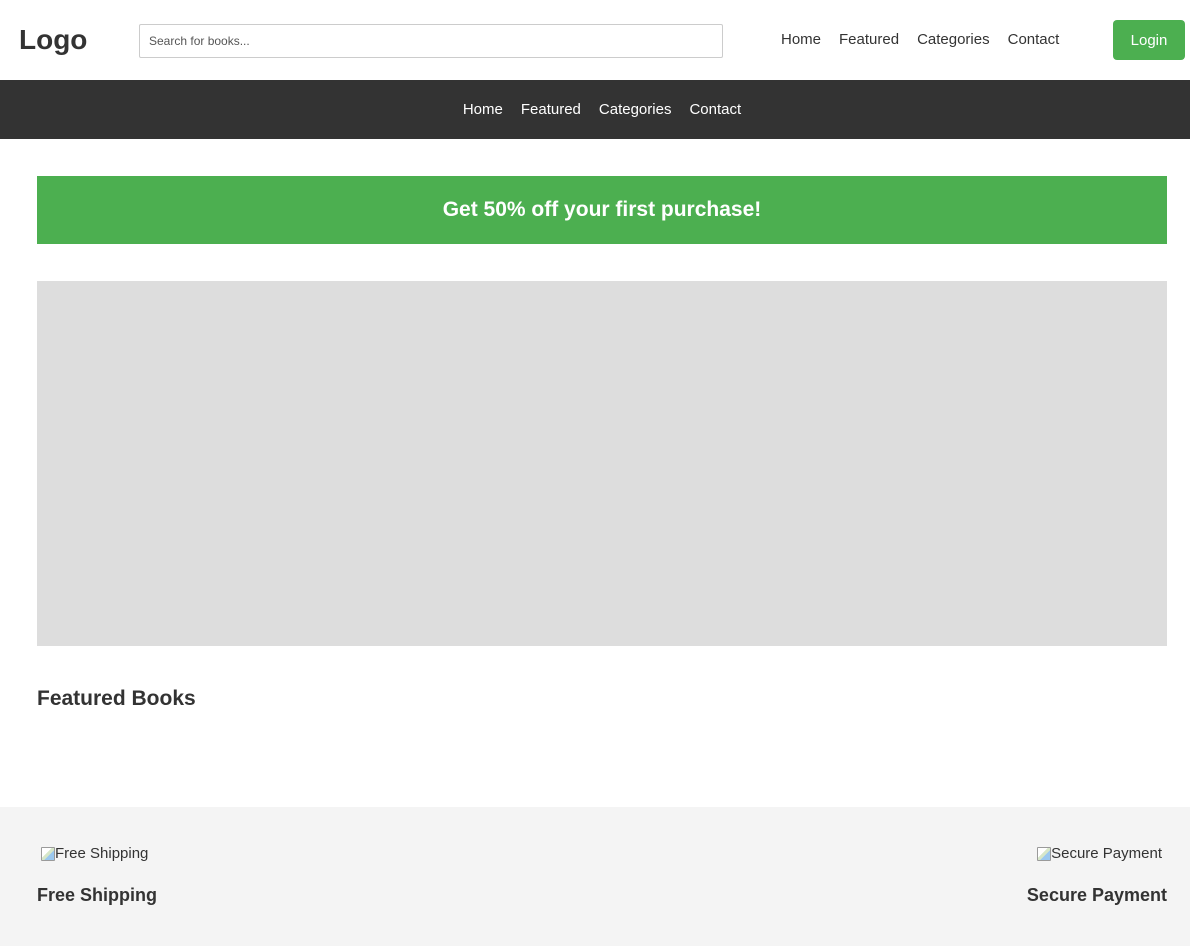  I want to click on subnav-featured: Featured, so click(551, 110).